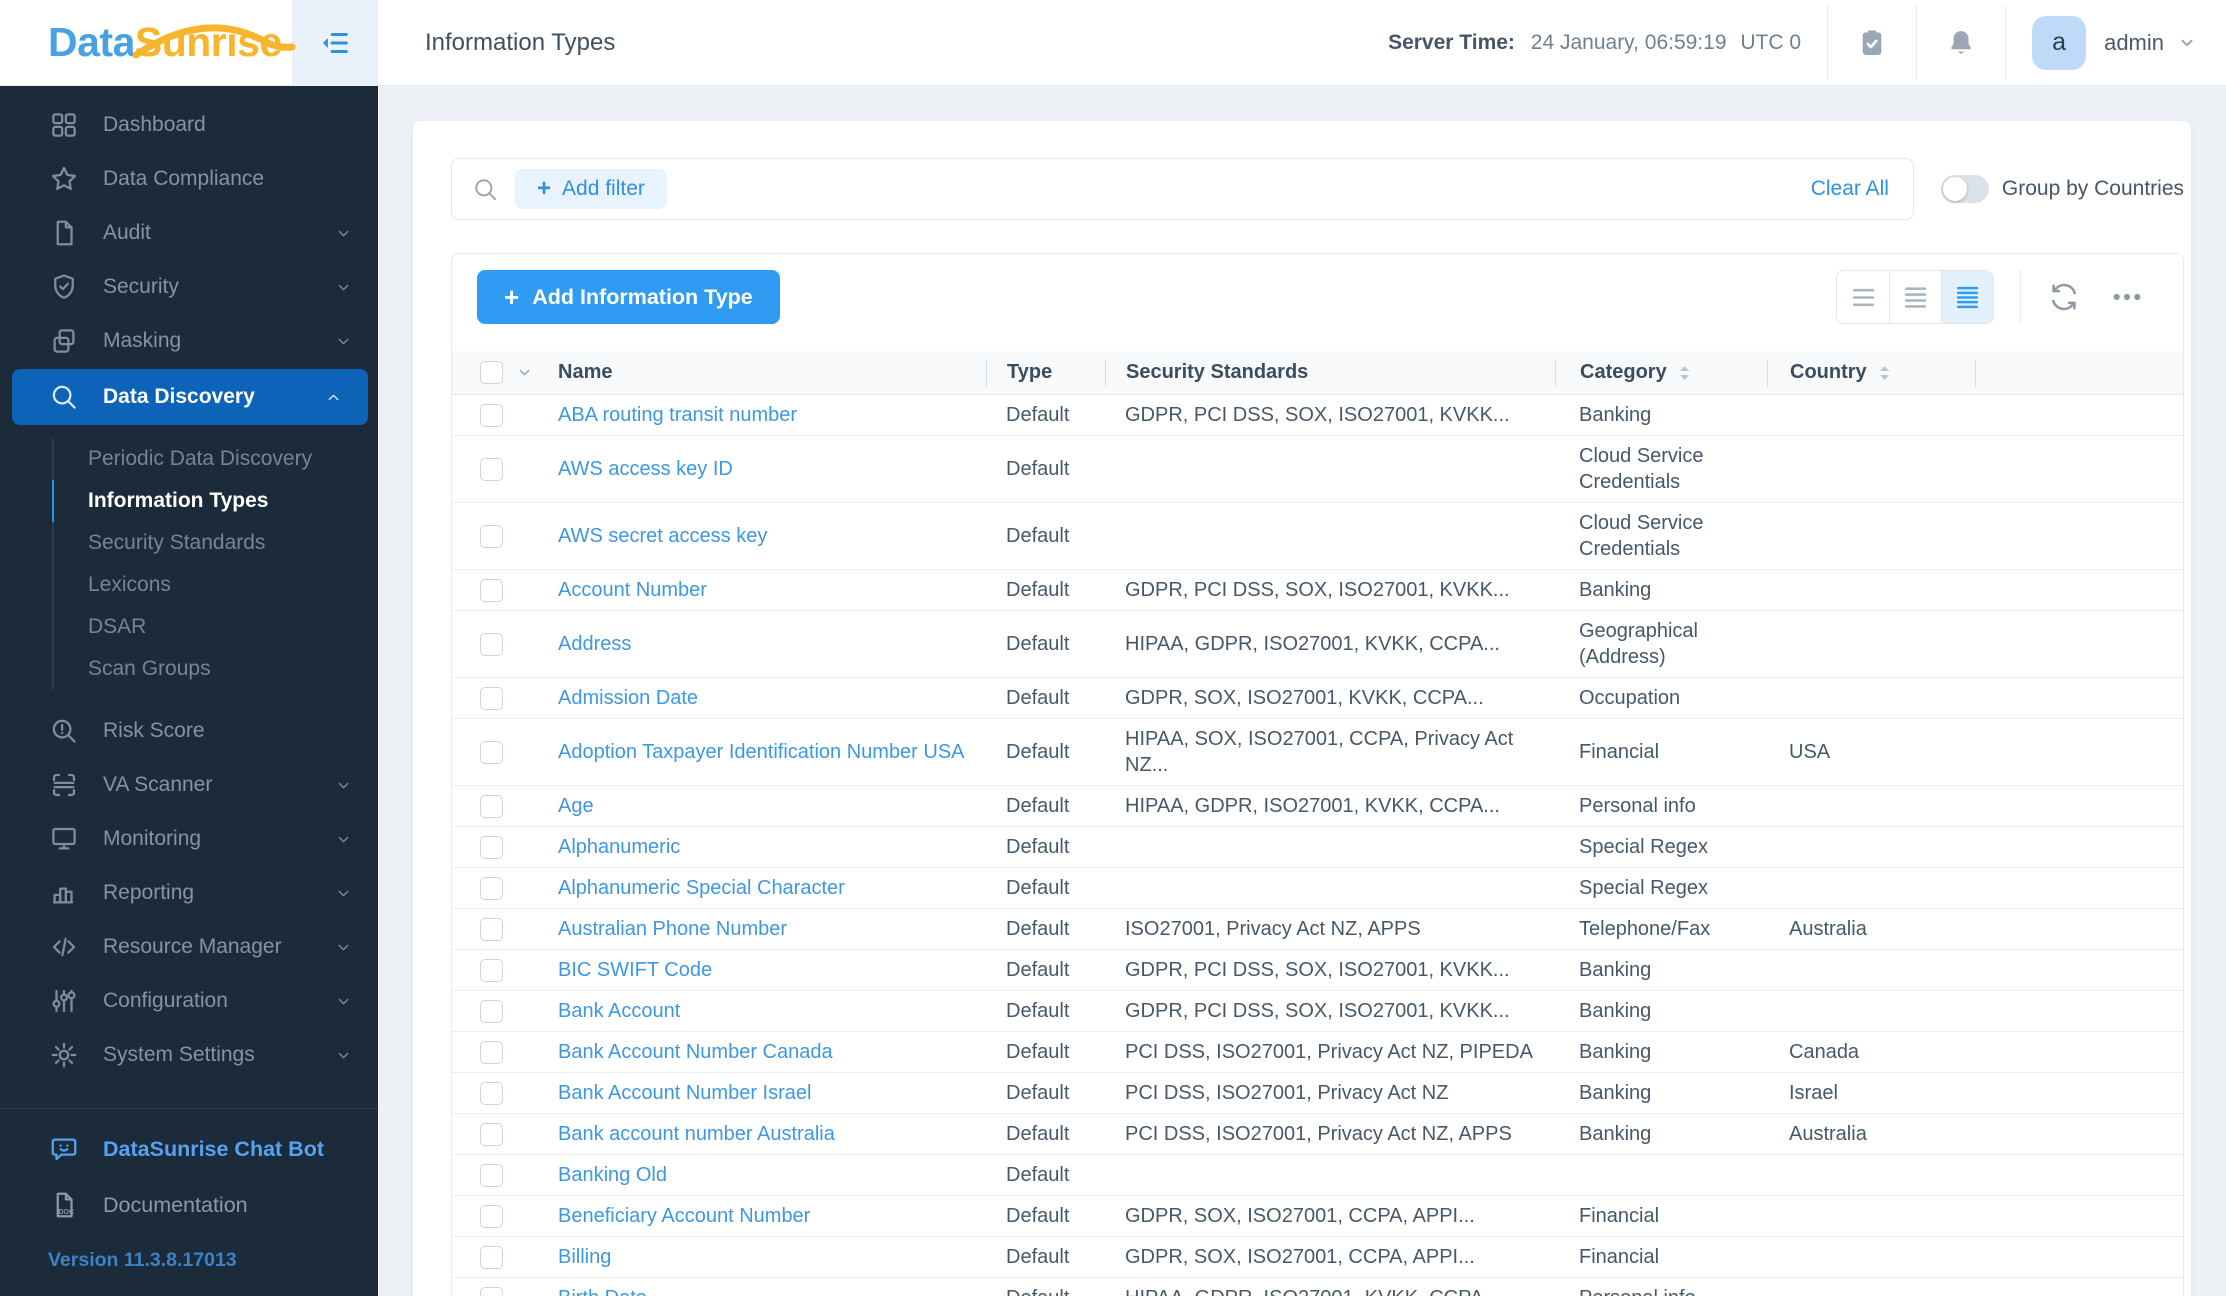 The width and height of the screenshot is (2226, 1296). Describe the element at coordinates (1967, 297) in the screenshot. I see `density-compact-button` at that location.